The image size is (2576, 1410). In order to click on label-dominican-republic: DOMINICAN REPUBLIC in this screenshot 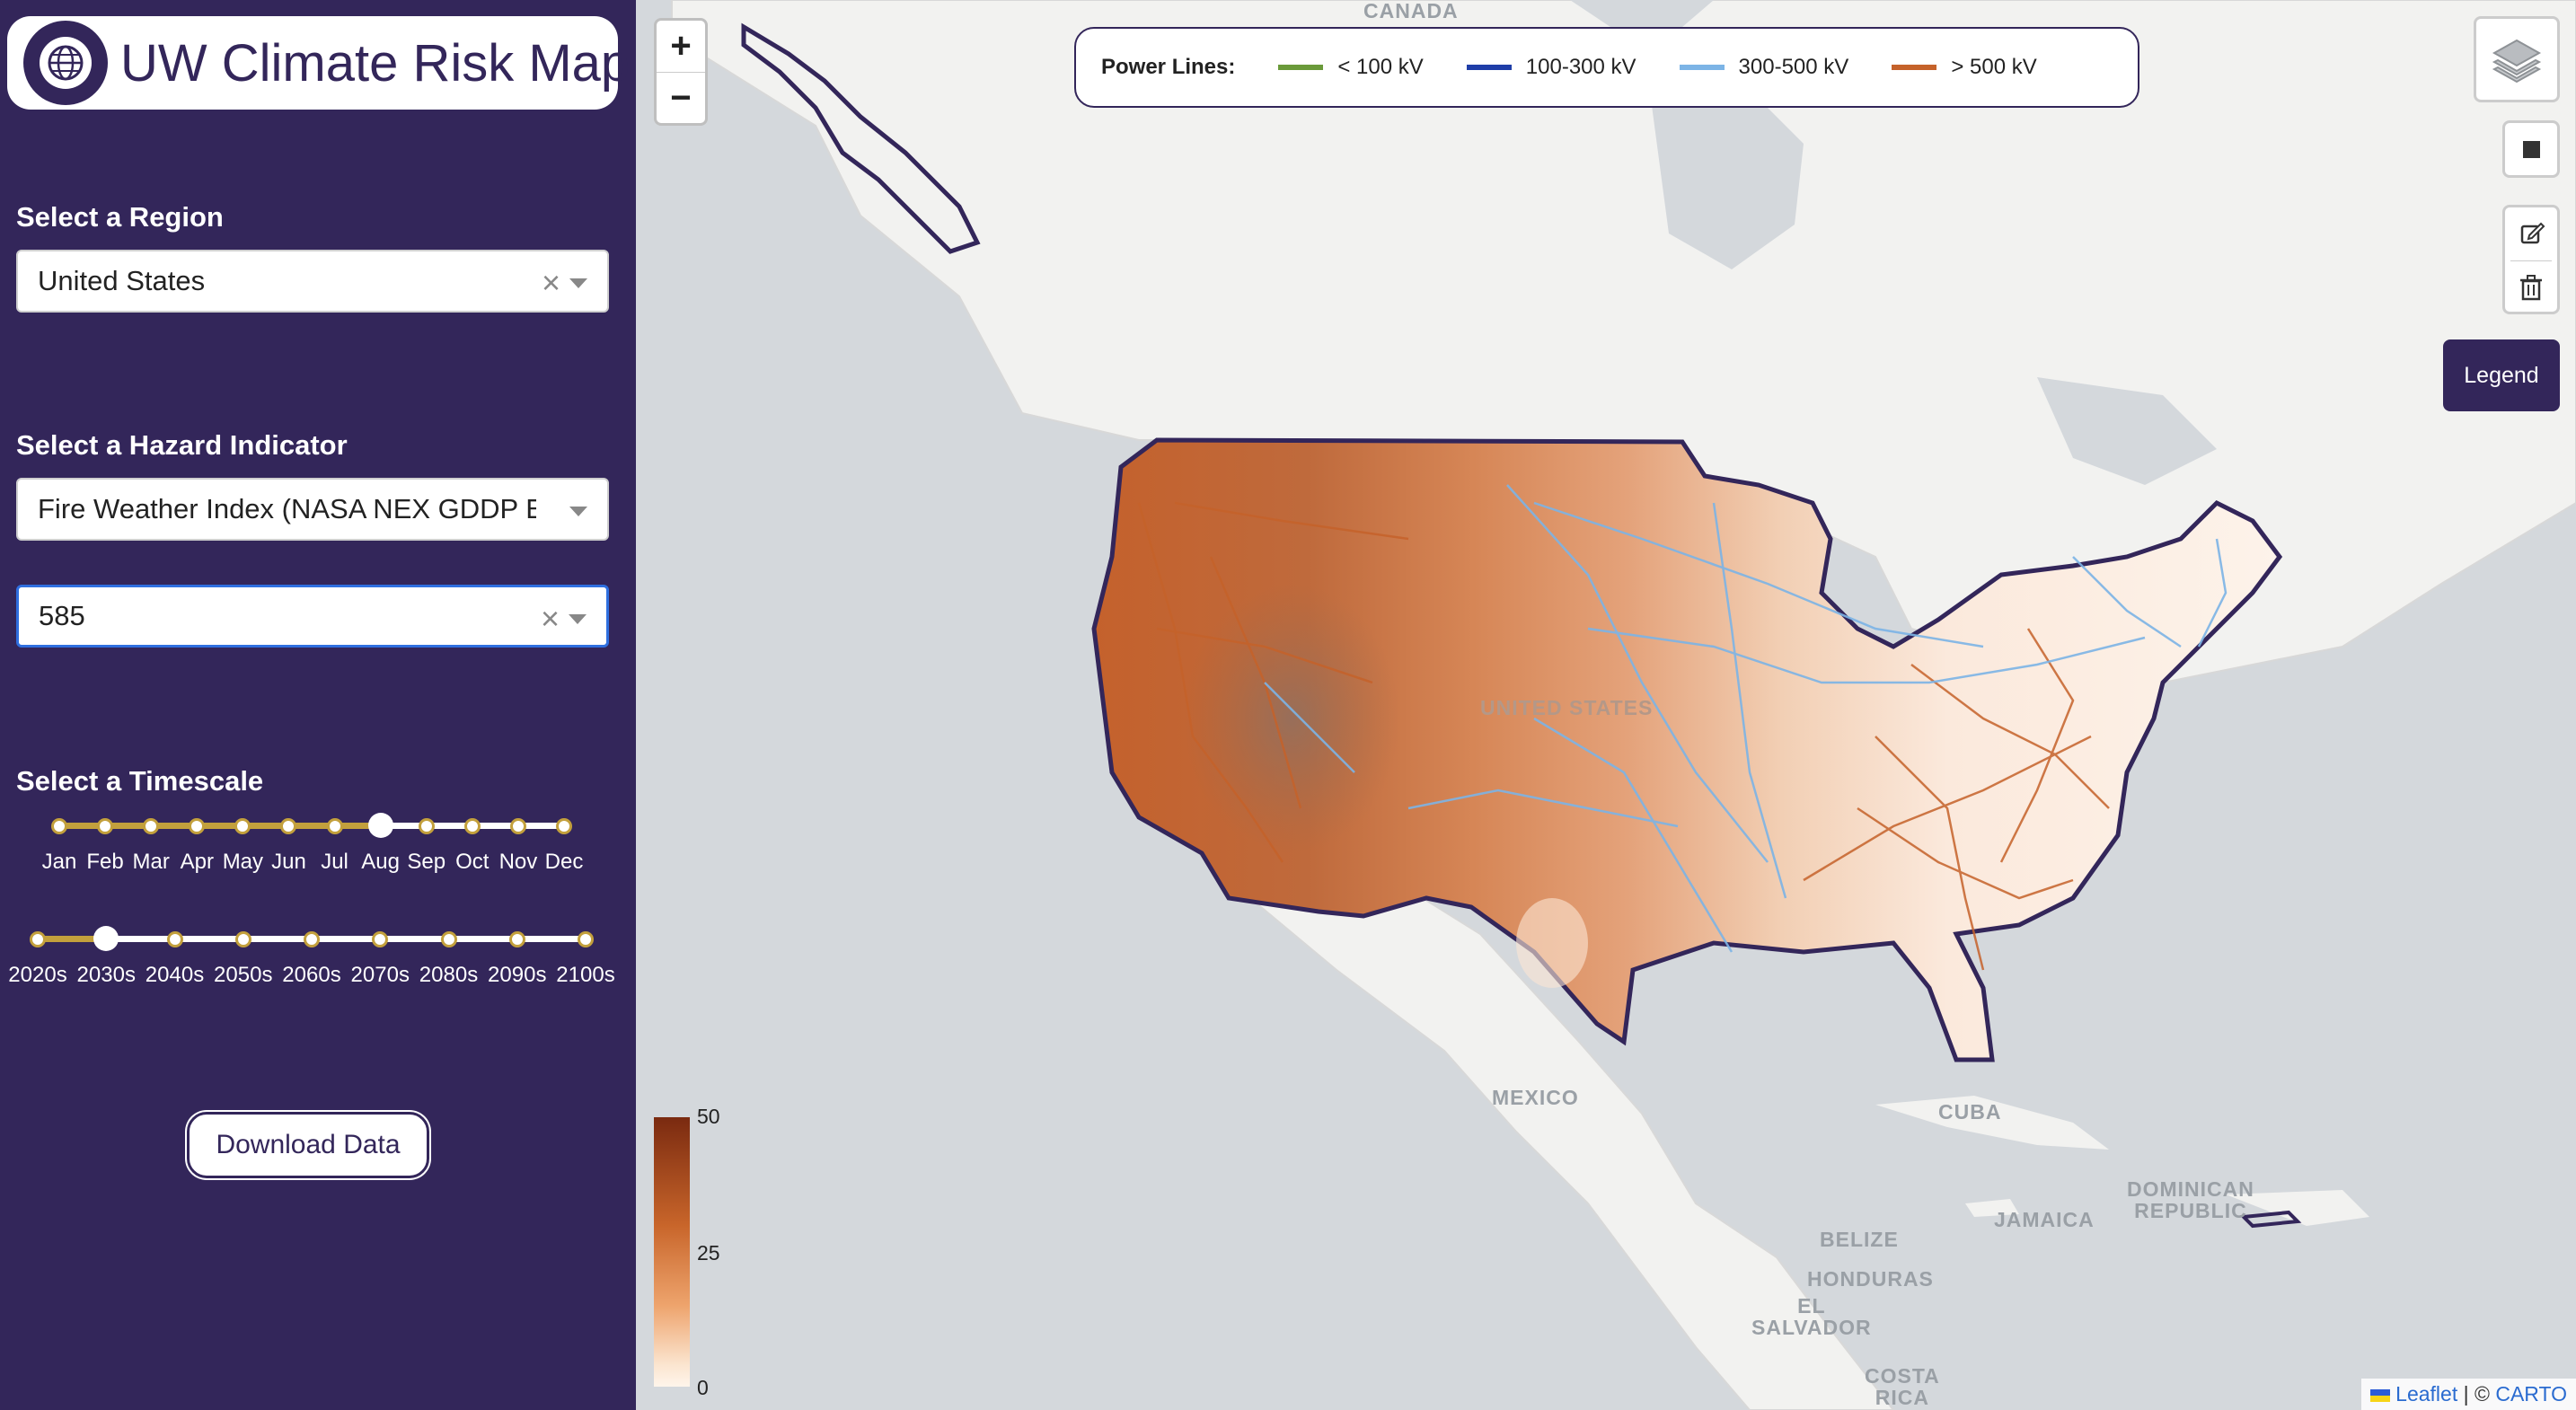, I will do `click(2190, 1199)`.